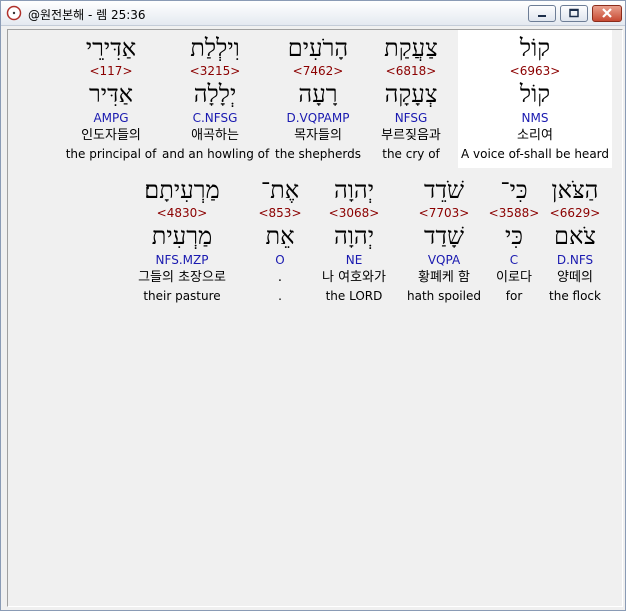  Describe the element at coordinates (215, 48) in the screenshot. I see `hebrew-word: וִילְלַת` at that location.